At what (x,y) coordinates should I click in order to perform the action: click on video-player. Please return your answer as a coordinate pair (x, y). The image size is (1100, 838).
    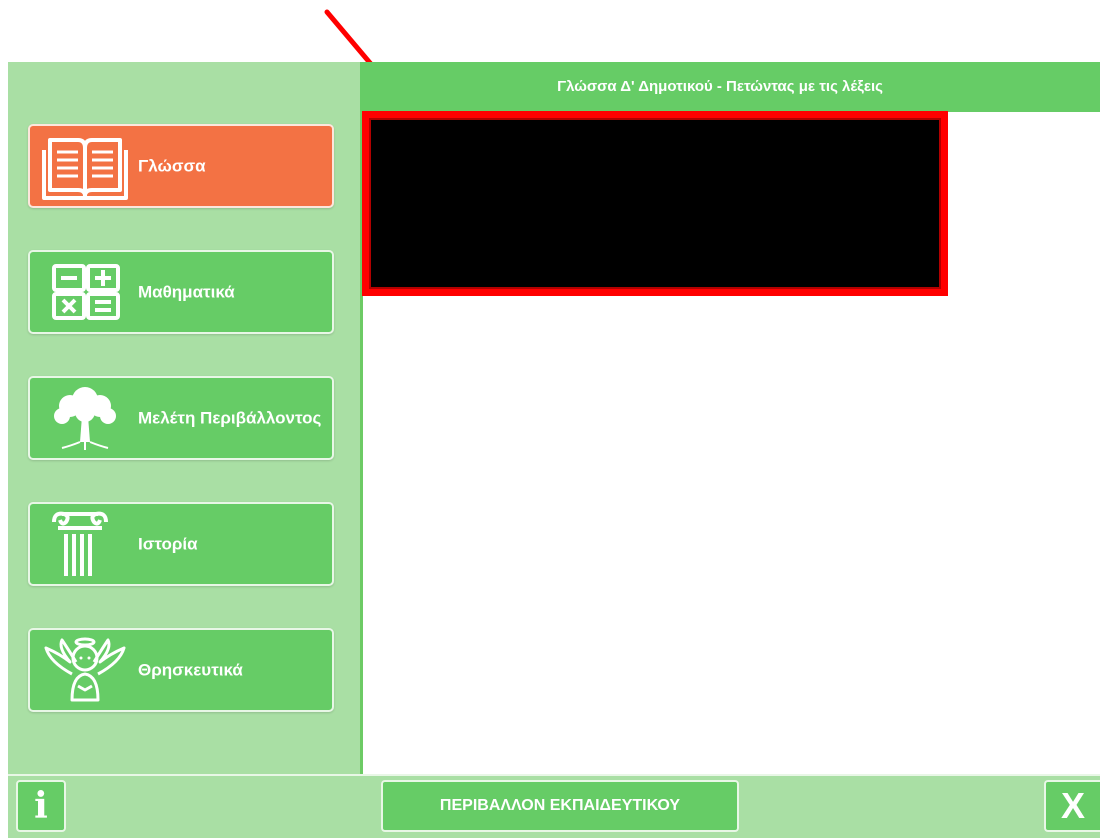
    Looking at the image, I should click on (655, 203).